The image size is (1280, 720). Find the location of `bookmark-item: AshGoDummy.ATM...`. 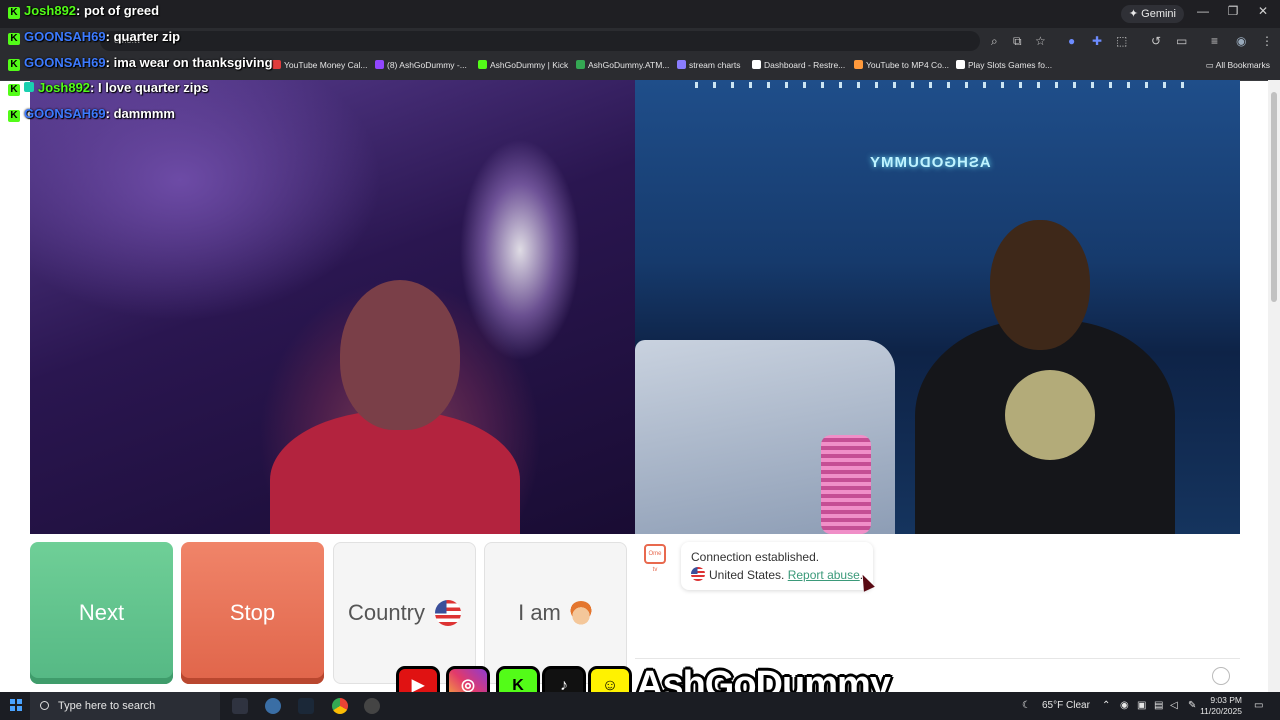

bookmark-item: AshGoDummy.ATM... is located at coordinates (622, 65).